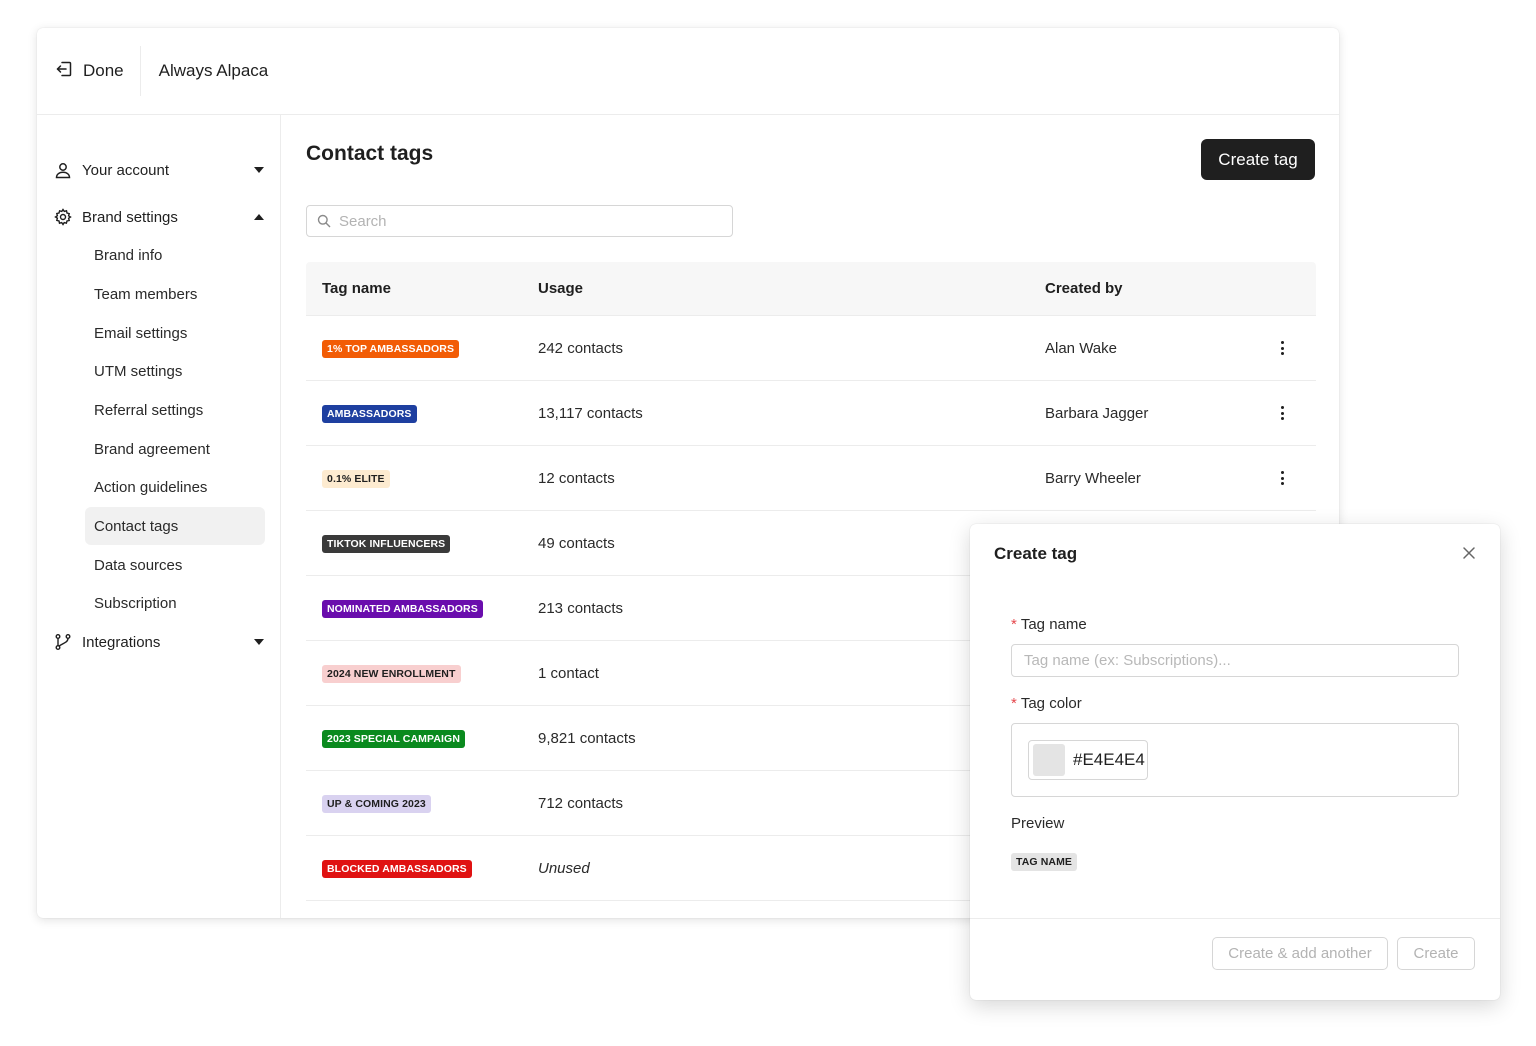 Image resolution: width=1536 pixels, height=1046 pixels. Describe the element at coordinates (175, 371) in the screenshot. I see `sidebar-item-utm-settings: UTM settings` at that location.